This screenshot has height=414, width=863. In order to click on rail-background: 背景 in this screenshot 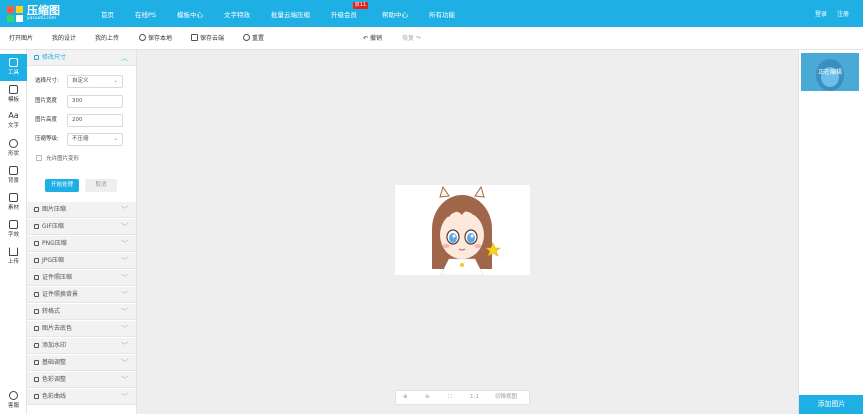, I will do `click(13, 175)`.